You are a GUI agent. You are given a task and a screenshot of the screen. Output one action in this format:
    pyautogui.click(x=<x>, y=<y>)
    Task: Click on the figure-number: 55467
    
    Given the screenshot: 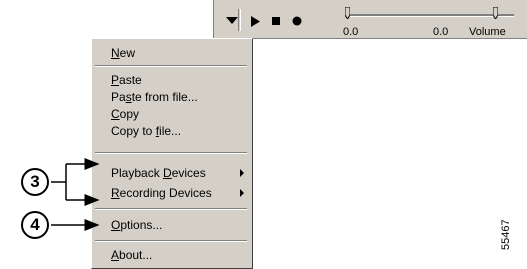 What is the action you would take?
    pyautogui.click(x=506, y=234)
    